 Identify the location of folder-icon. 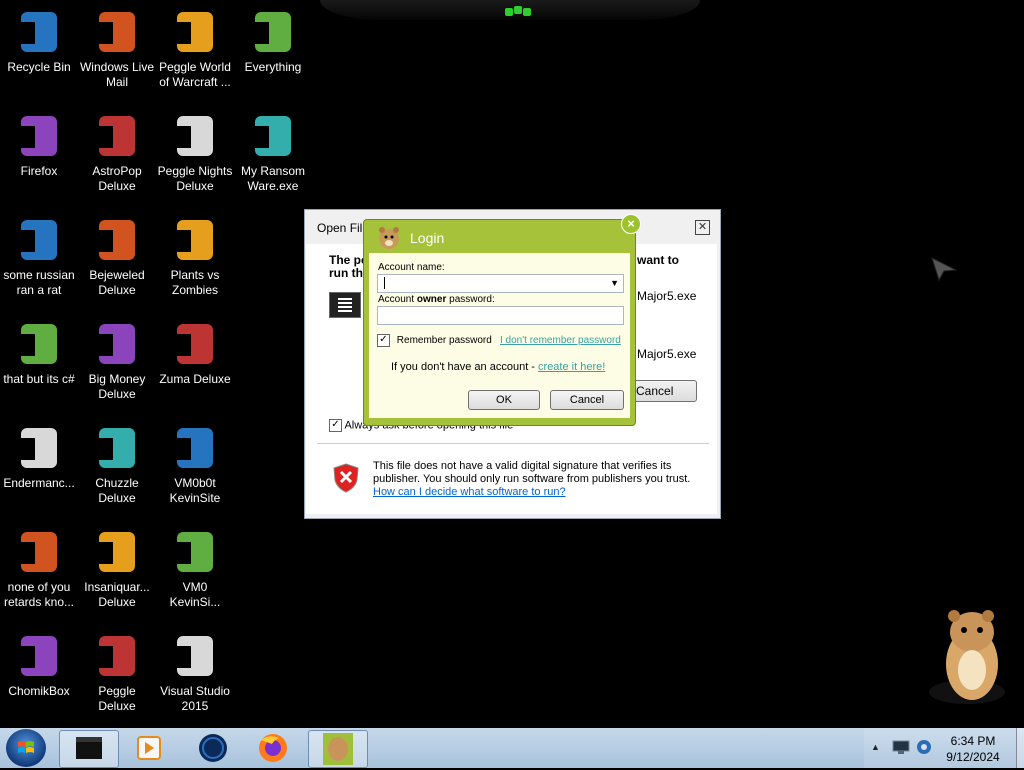
(39, 344).